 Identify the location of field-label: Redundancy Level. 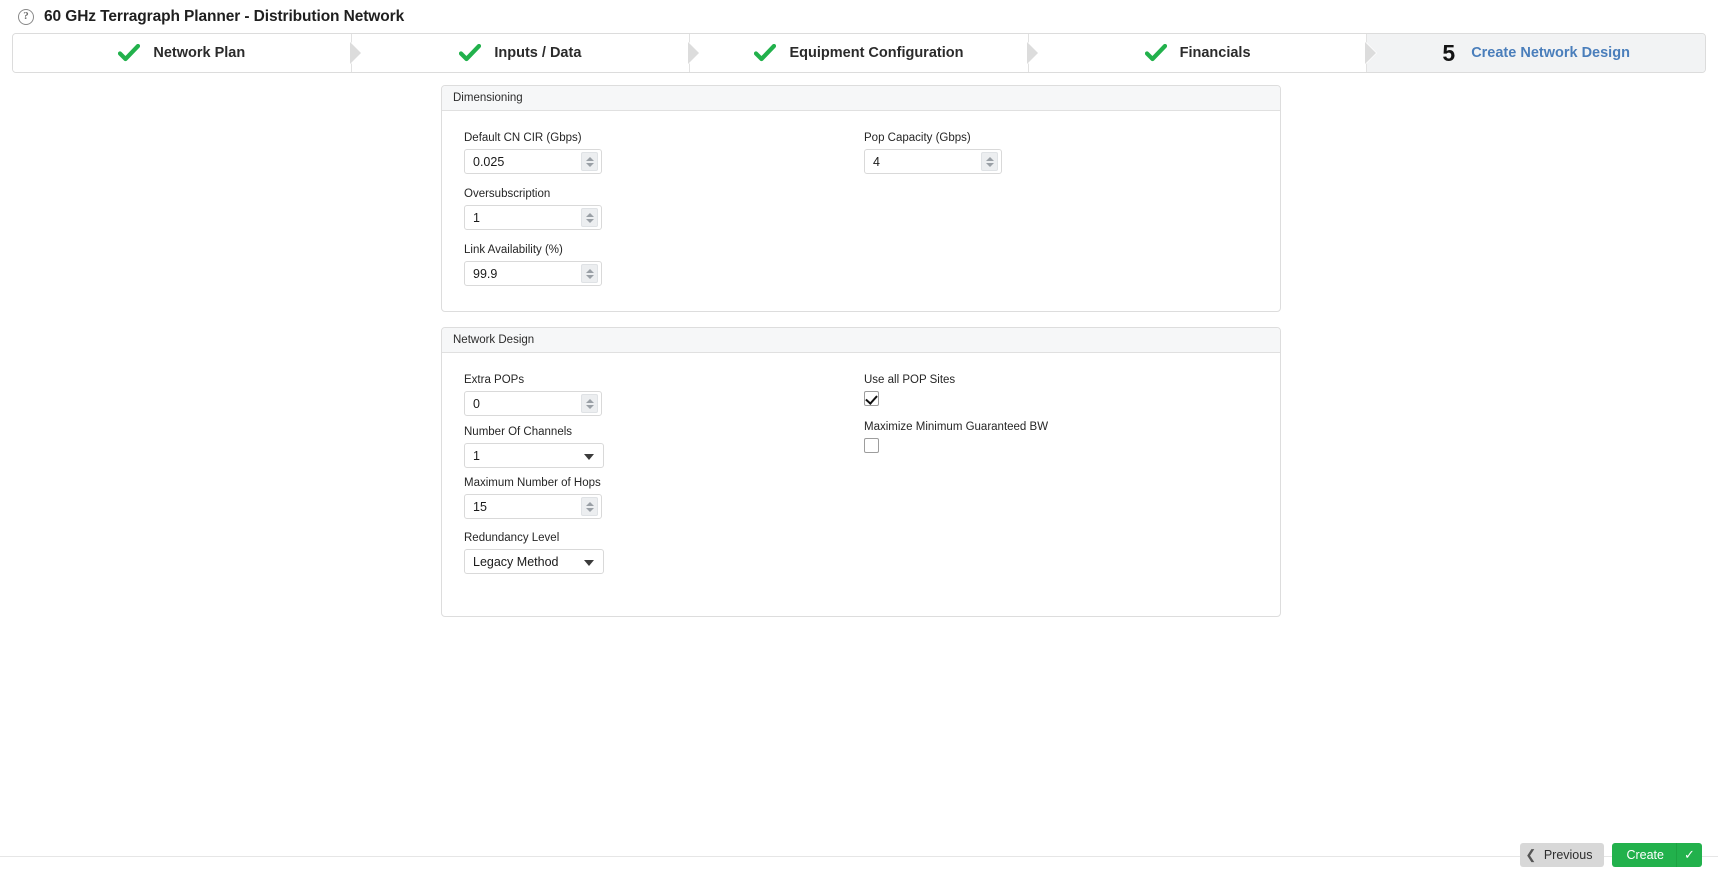
(512, 538).